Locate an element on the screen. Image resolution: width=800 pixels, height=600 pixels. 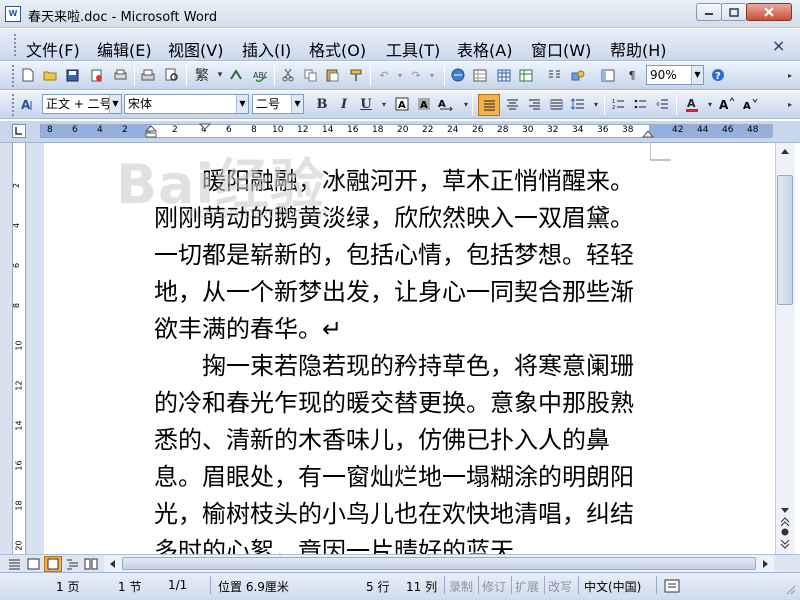
columns-icon is located at coordinates (554, 75).